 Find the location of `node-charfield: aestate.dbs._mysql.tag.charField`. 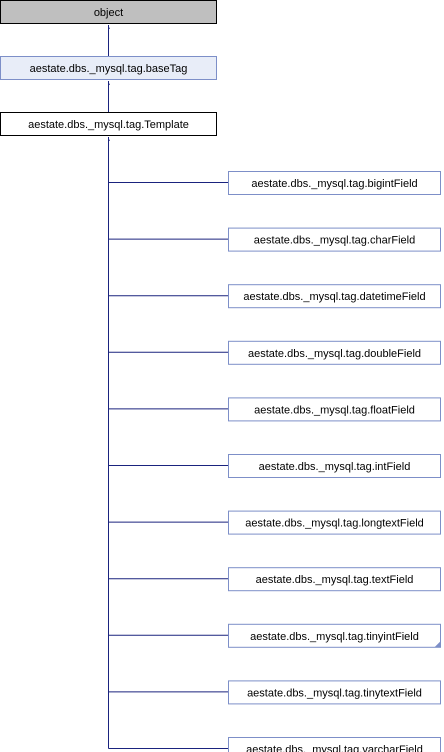

node-charfield: aestate.dbs._mysql.tag.charField is located at coordinates (334, 239).